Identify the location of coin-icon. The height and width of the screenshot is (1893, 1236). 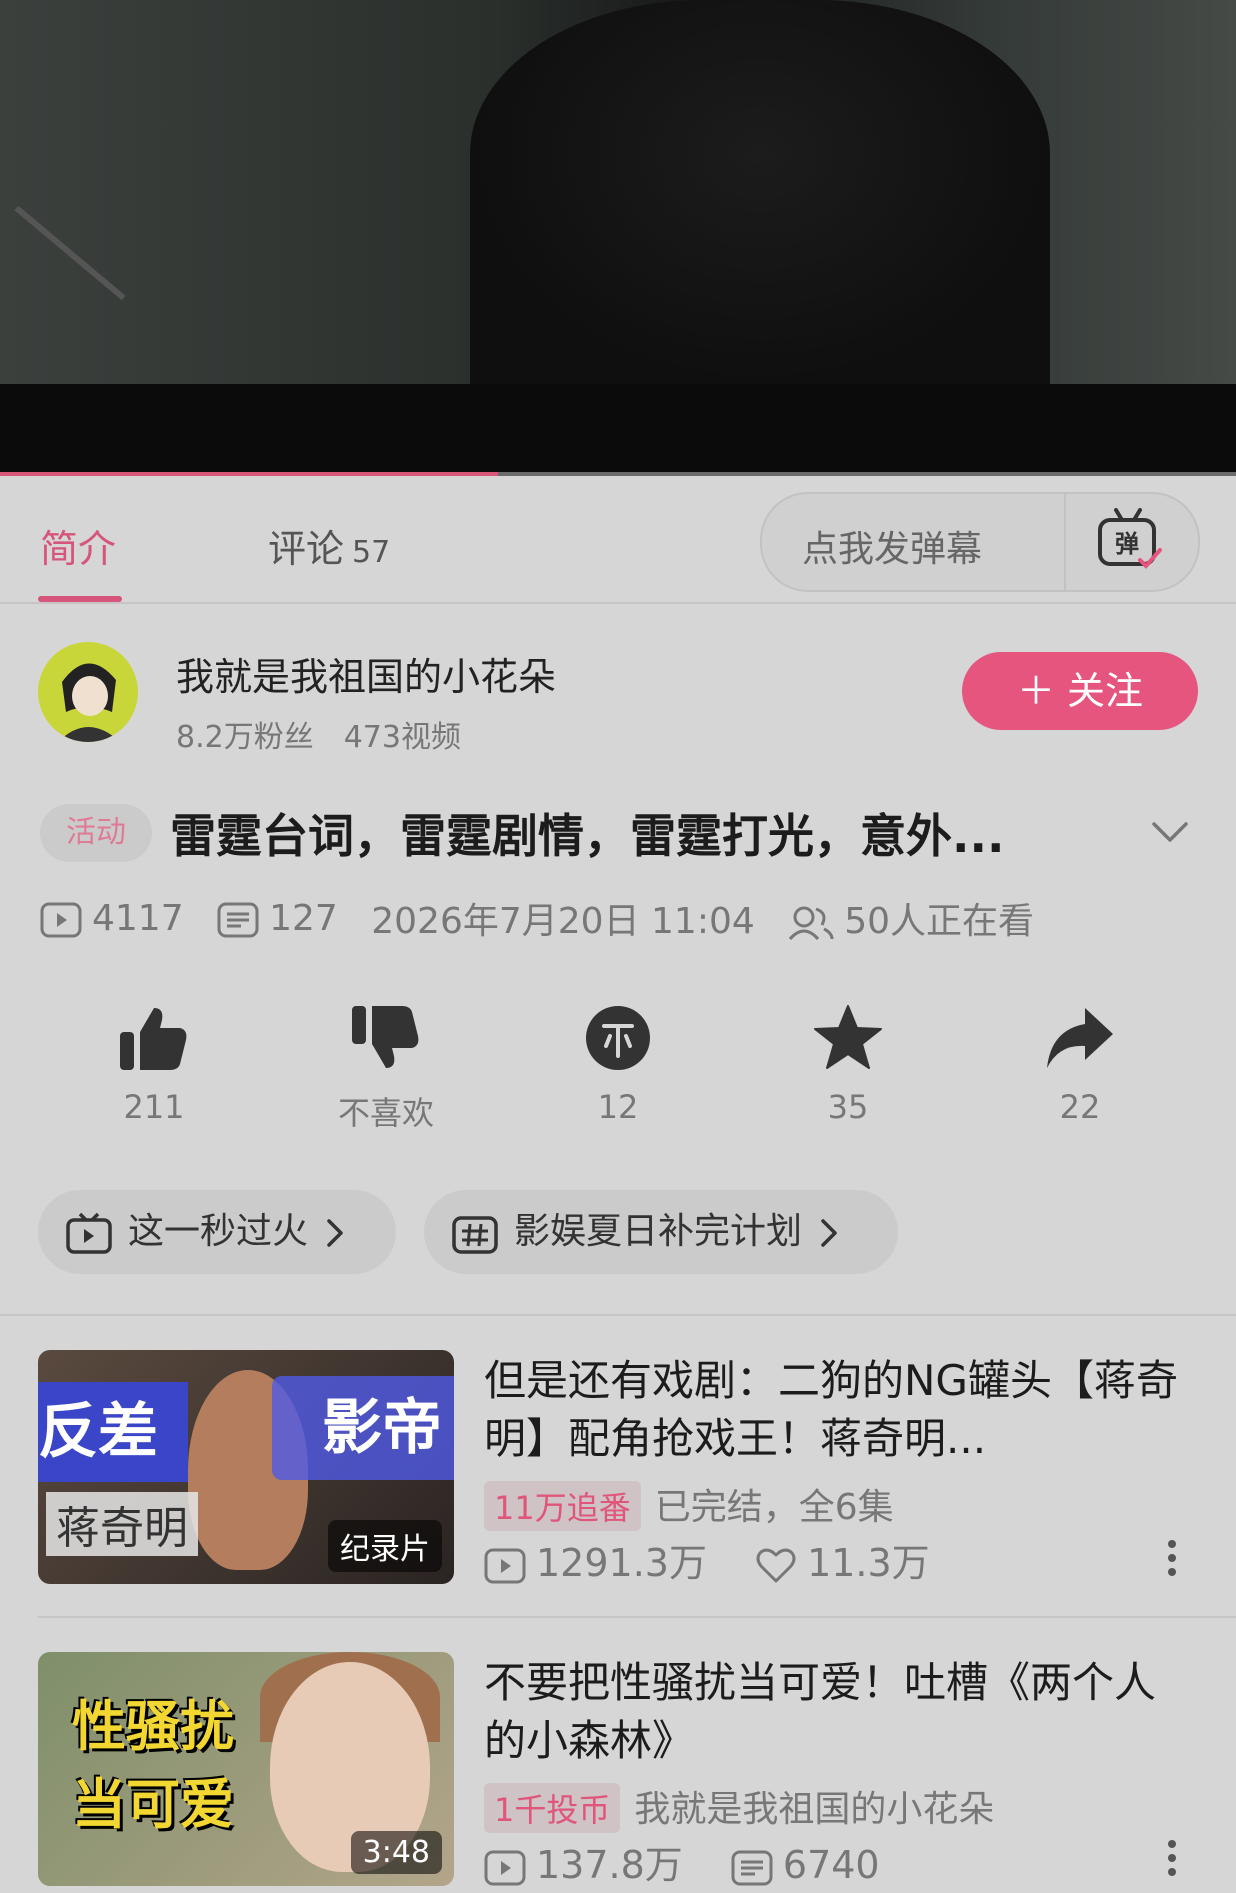
(618, 1038).